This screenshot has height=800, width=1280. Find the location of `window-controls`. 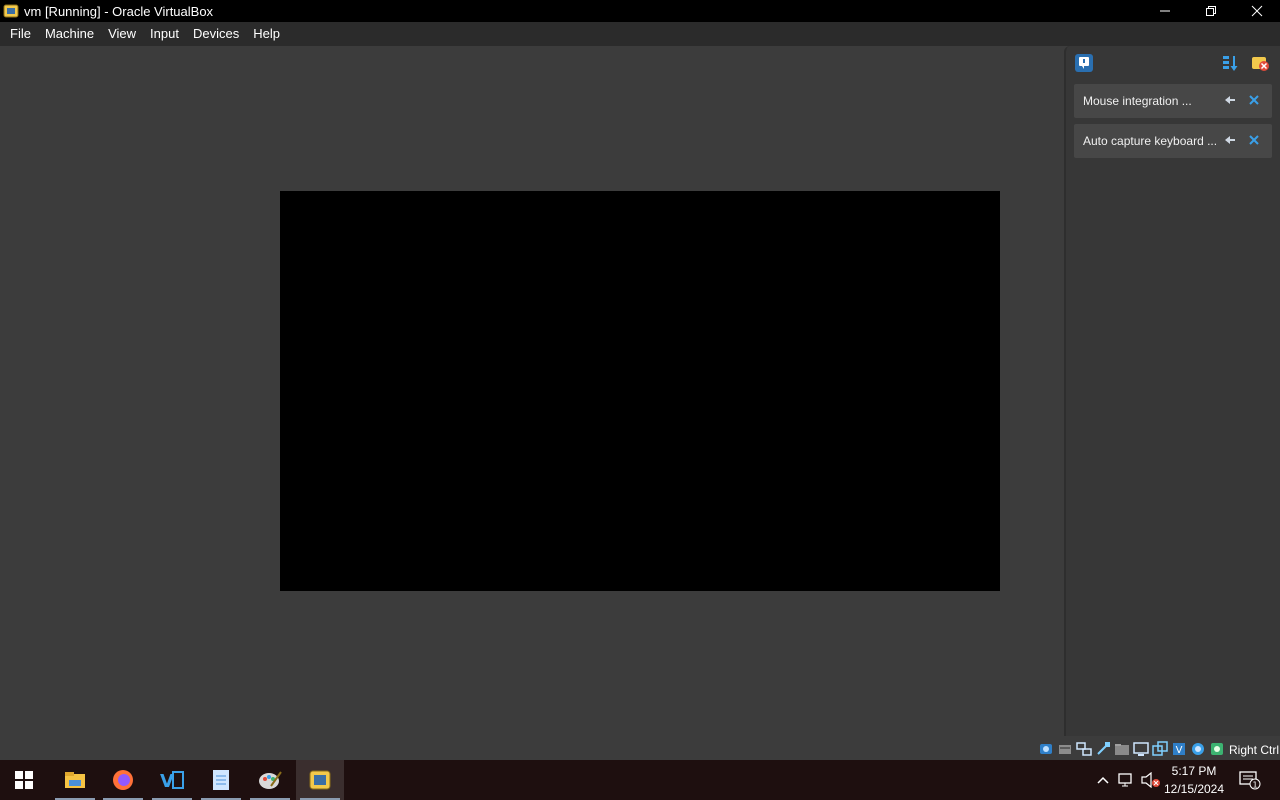

window-controls is located at coordinates (1211, 11).